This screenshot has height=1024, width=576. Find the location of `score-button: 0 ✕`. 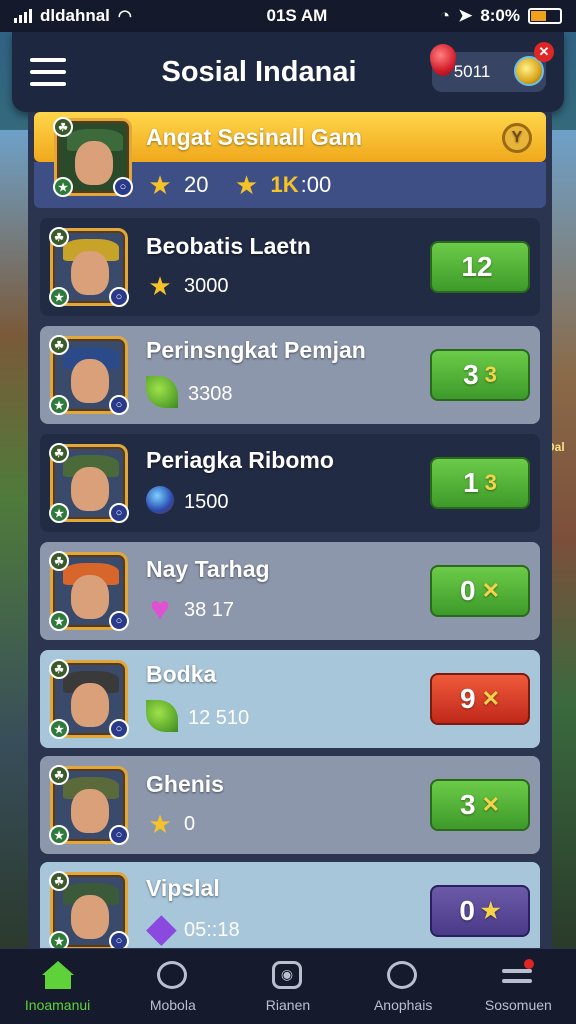

score-button: 0 ✕ is located at coordinates (480, 591).